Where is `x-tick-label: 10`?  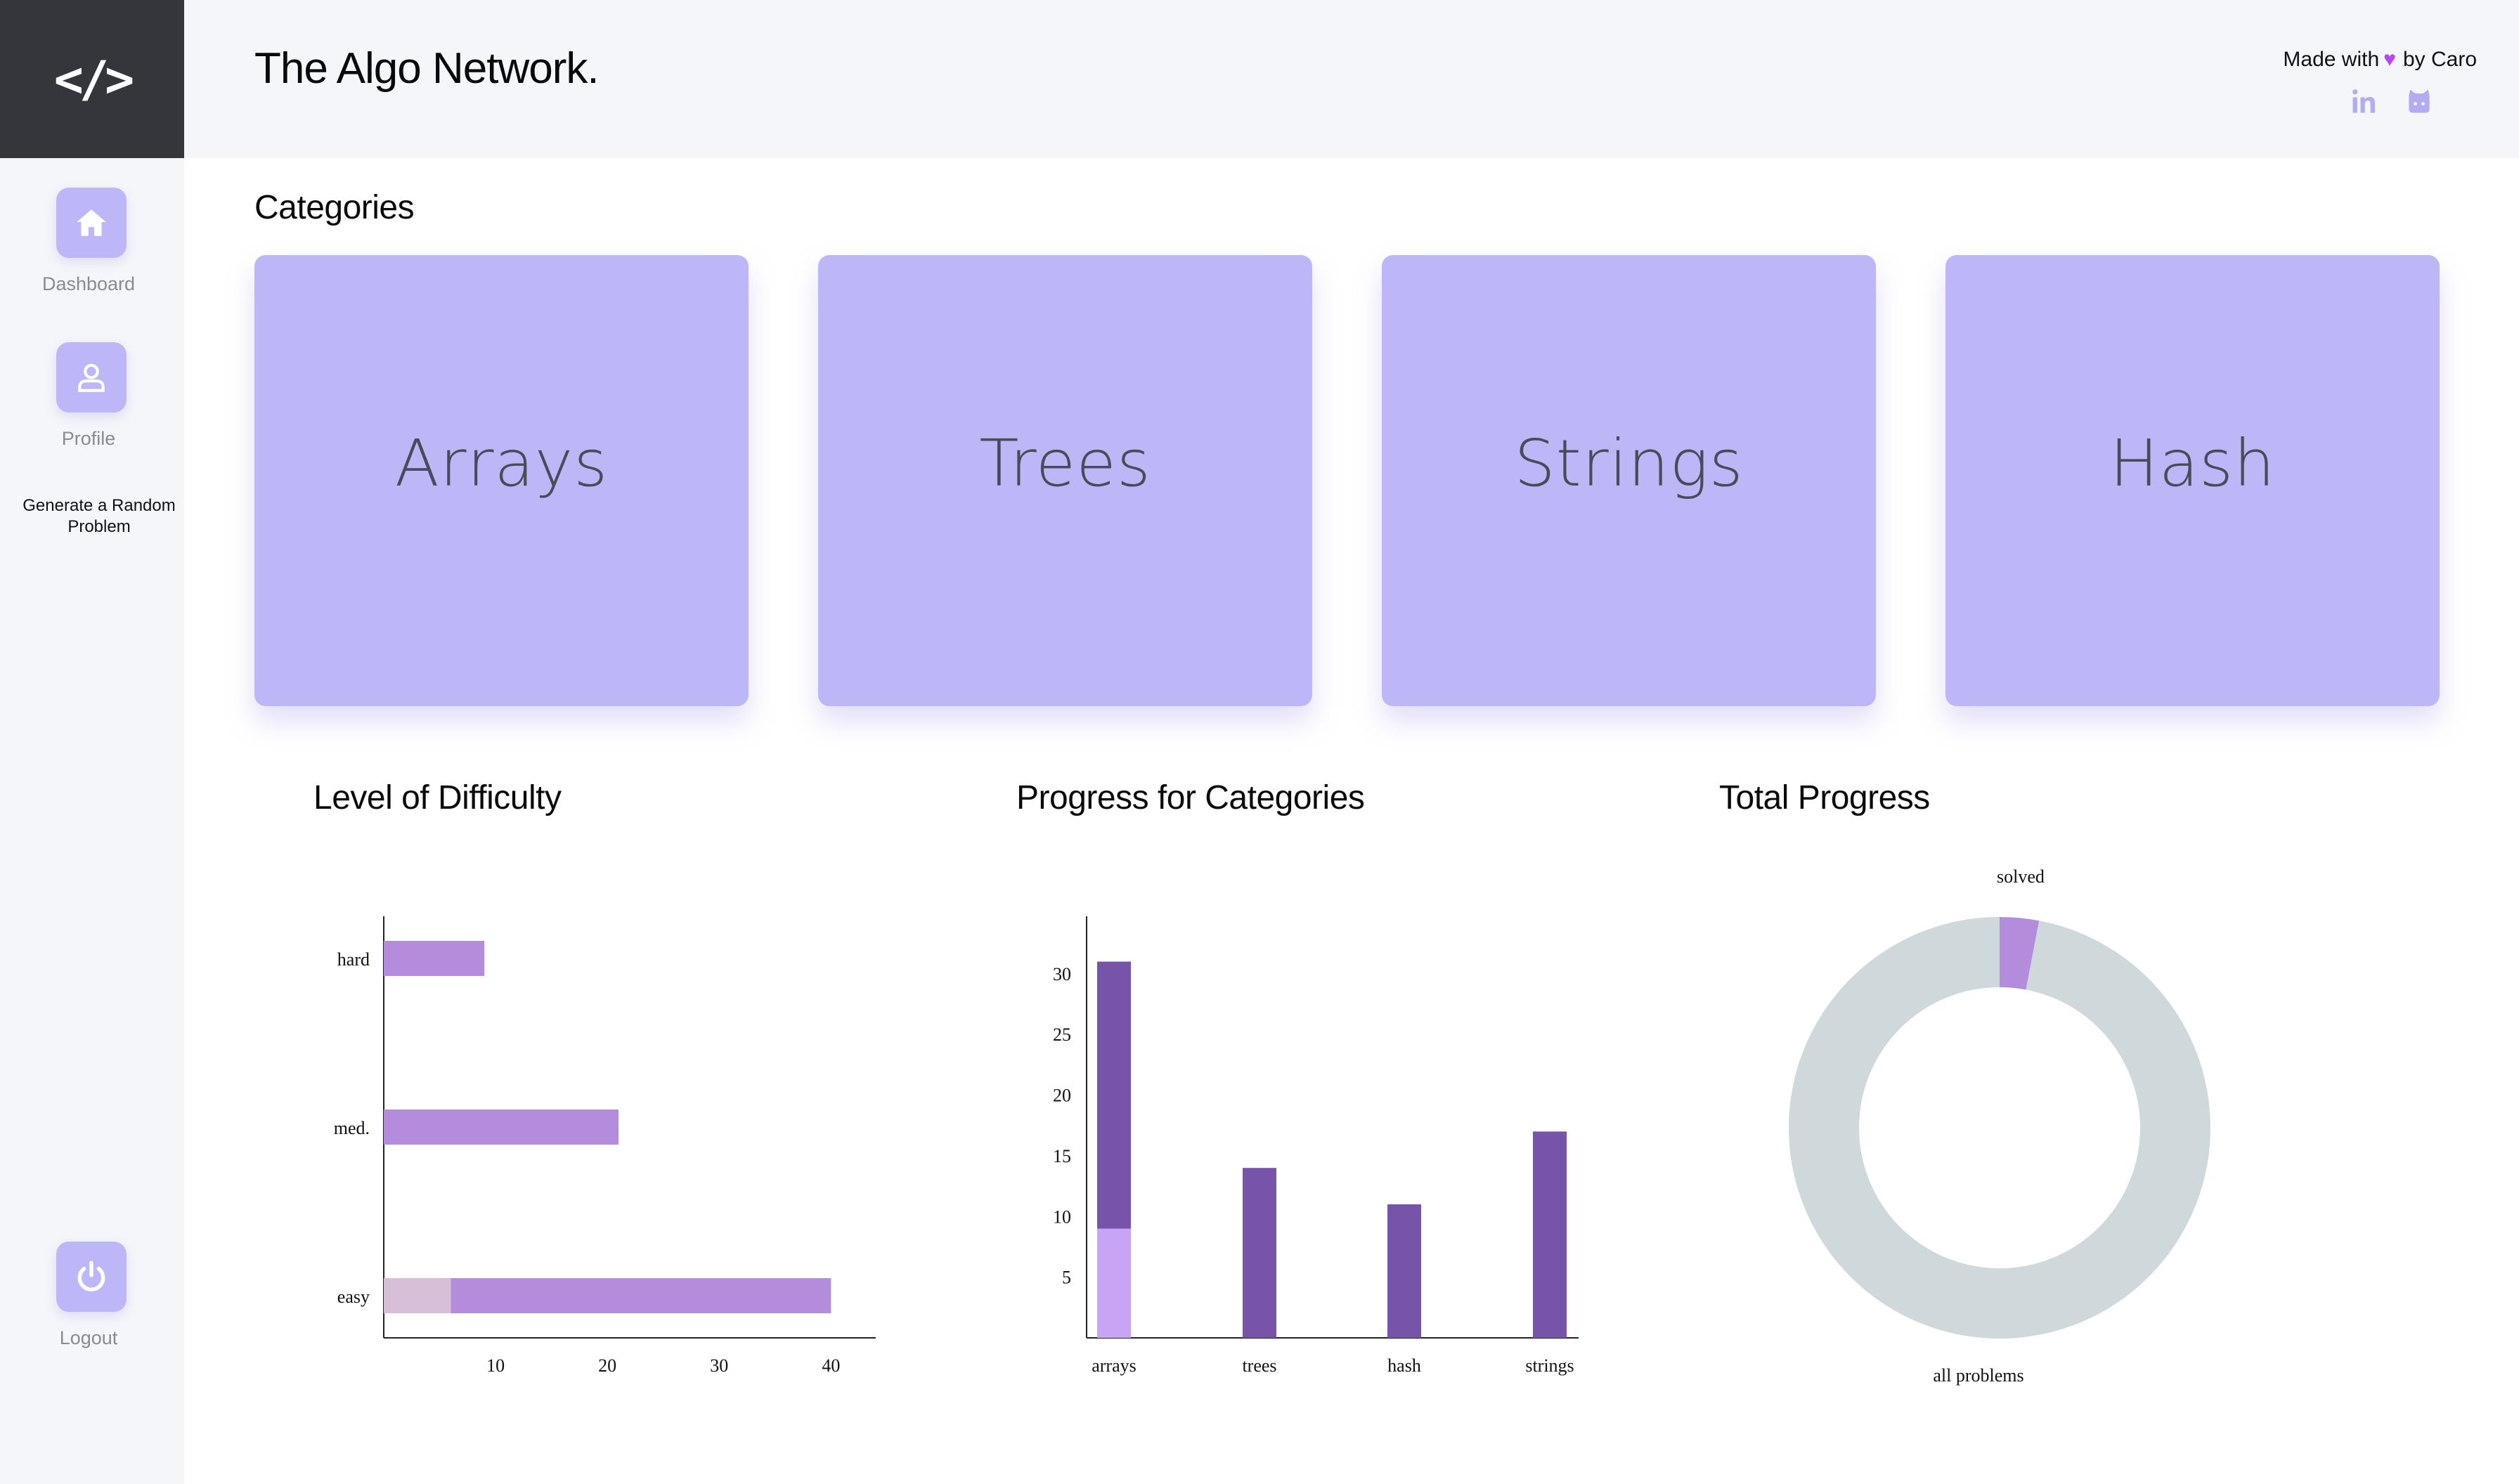 x-tick-label: 10 is located at coordinates (495, 1365).